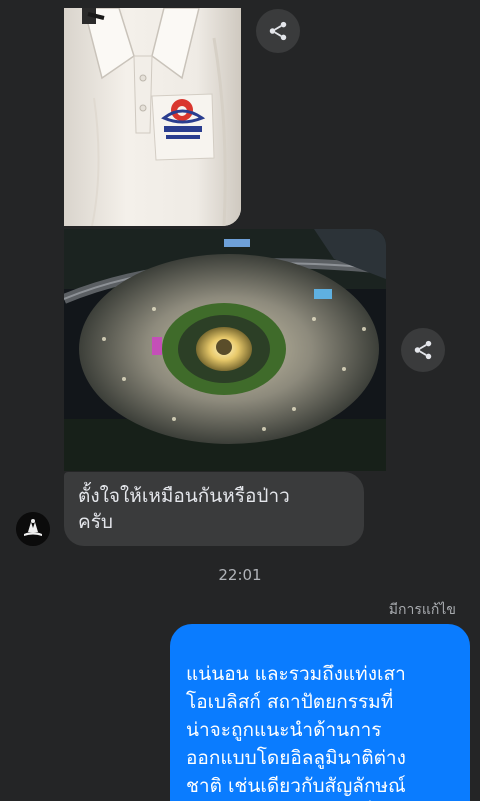  What do you see at coordinates (240, 575) in the screenshot?
I see `message-timestamp: 22:01` at bounding box center [240, 575].